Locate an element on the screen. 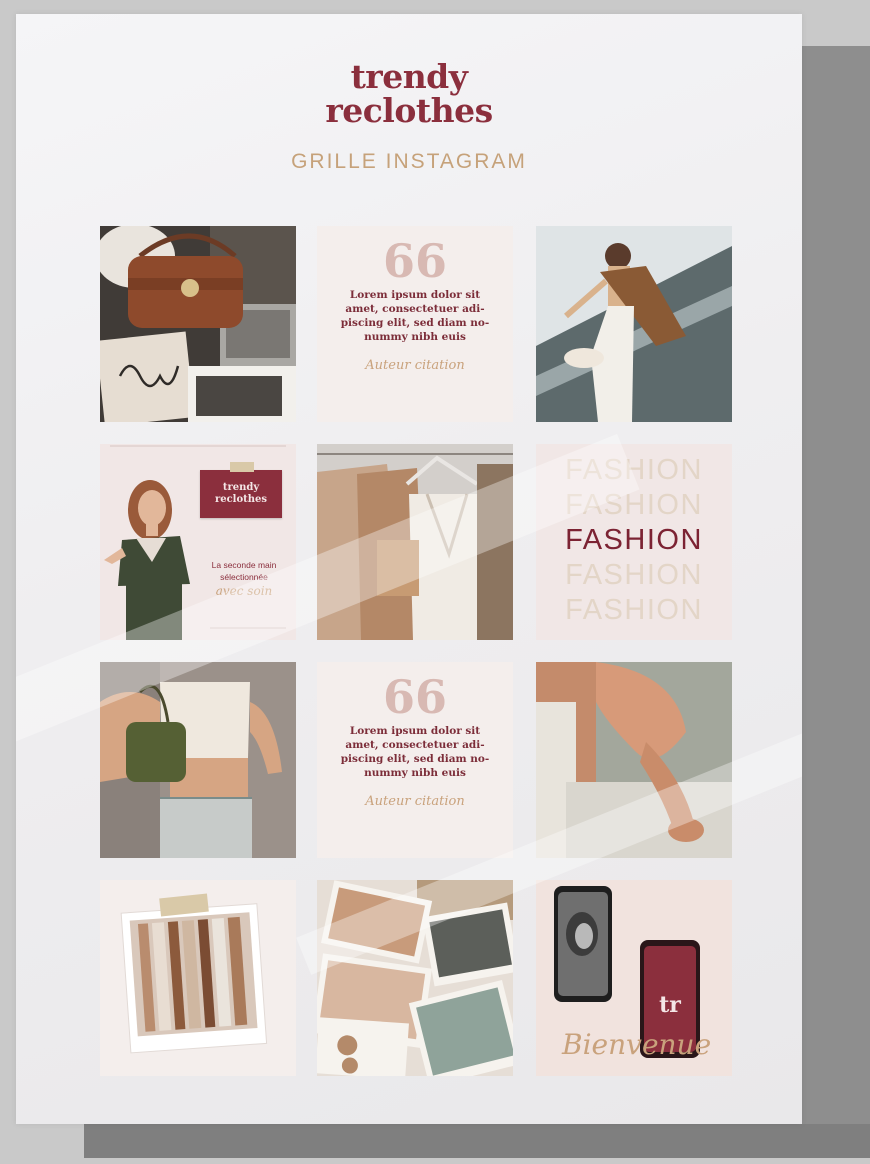  backdrop-shadow-bottom is located at coordinates (477, 1141).